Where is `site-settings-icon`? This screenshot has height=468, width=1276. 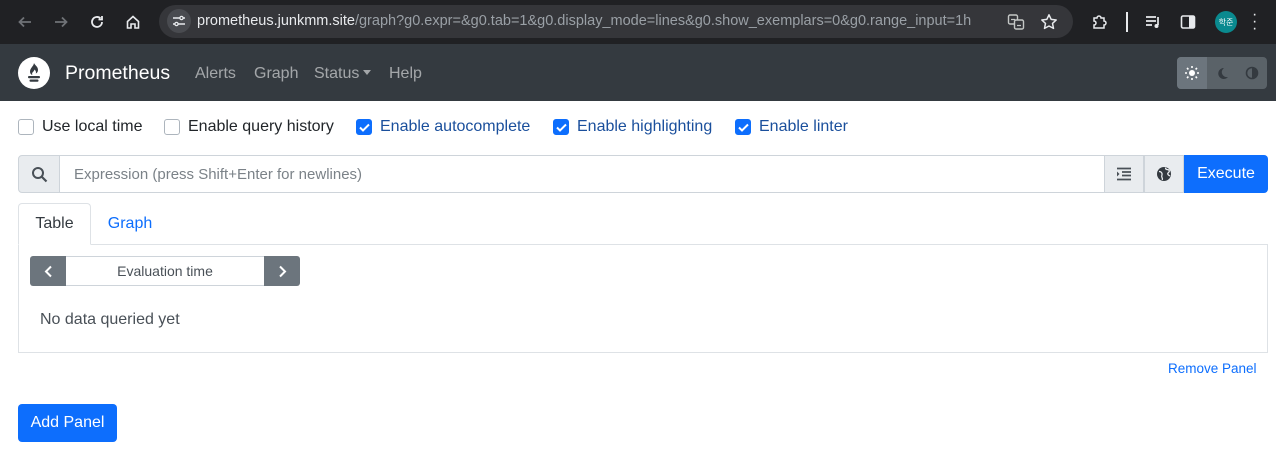
site-settings-icon is located at coordinates (179, 21).